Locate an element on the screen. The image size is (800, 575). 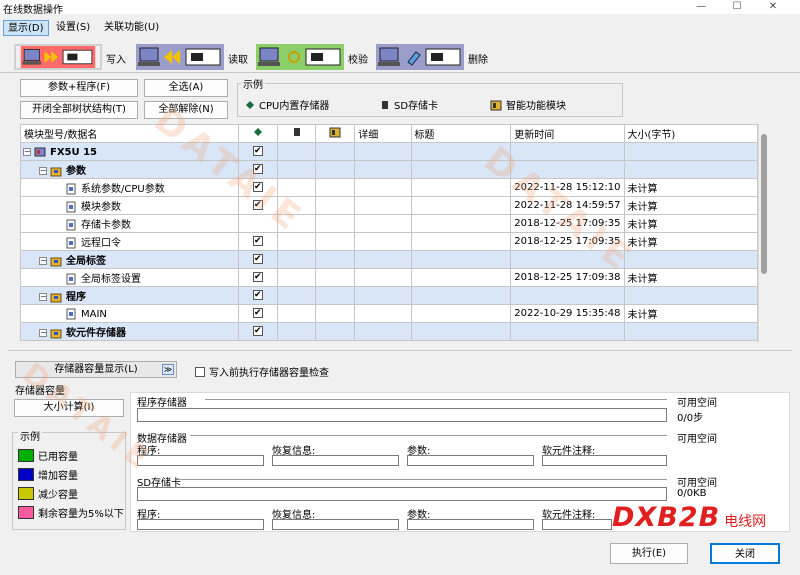
table-row: − FX5U 15 ✔ is located at coordinates (389, 151).